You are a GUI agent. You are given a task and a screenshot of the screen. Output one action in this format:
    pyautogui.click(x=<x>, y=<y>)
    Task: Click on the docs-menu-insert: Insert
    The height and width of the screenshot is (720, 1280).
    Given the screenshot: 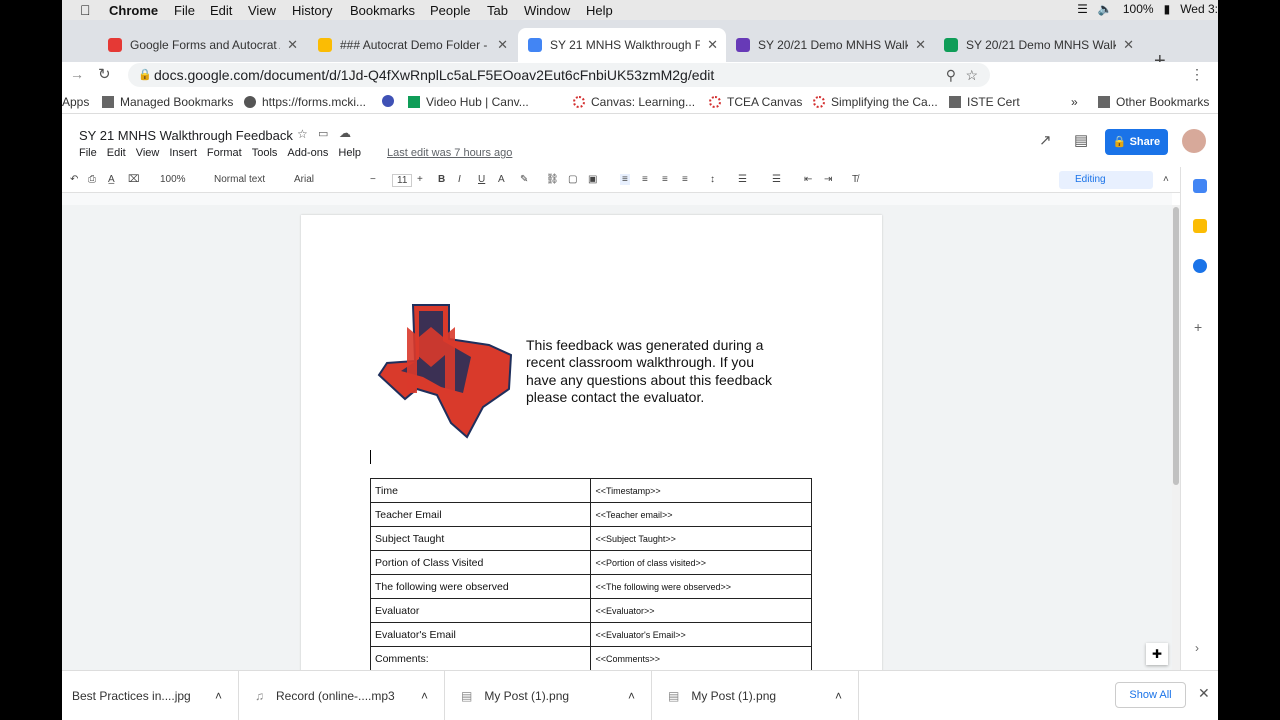 What is the action you would take?
    pyautogui.click(x=183, y=153)
    